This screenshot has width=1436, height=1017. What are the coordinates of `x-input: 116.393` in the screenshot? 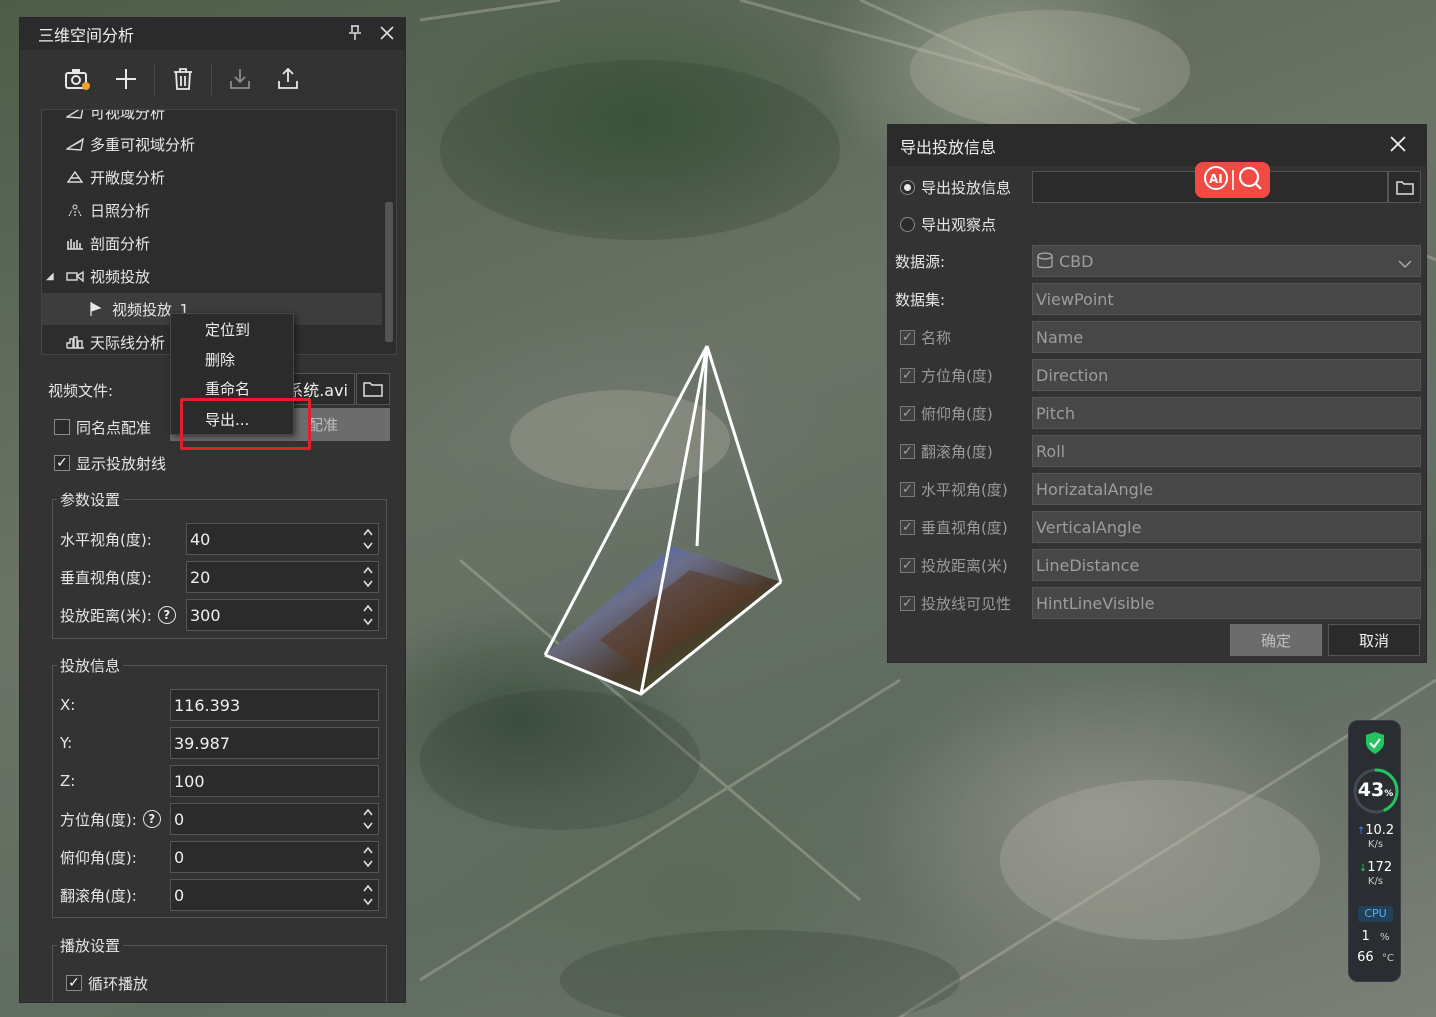 It's located at (274, 705).